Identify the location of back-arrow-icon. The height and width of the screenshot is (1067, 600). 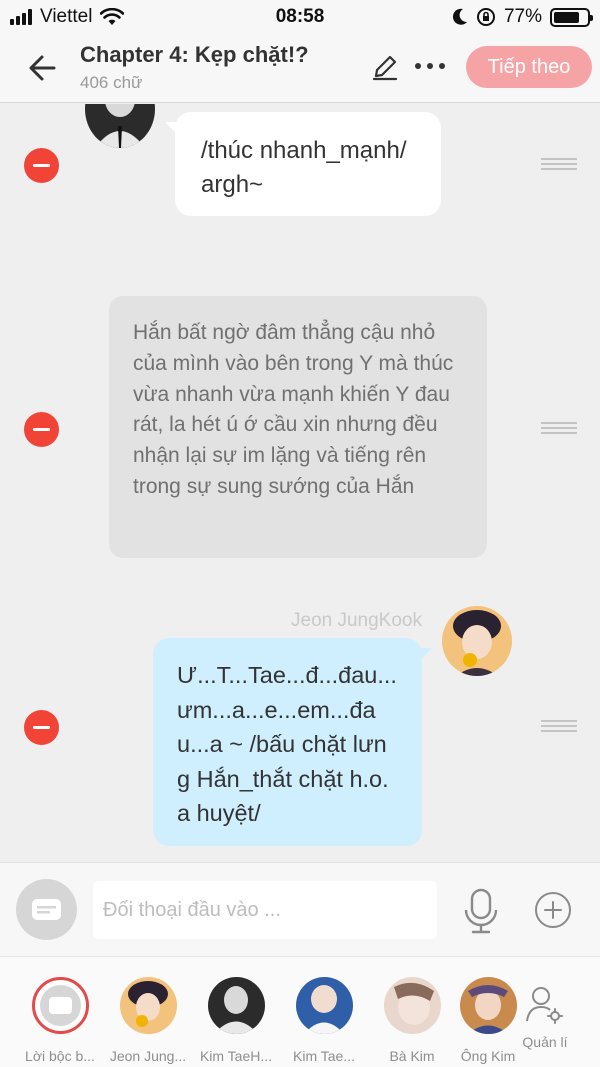
(44, 68).